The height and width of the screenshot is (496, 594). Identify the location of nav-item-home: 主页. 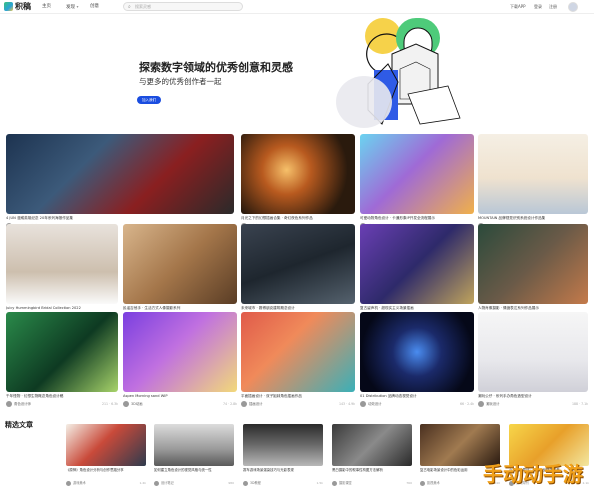
(46, 6).